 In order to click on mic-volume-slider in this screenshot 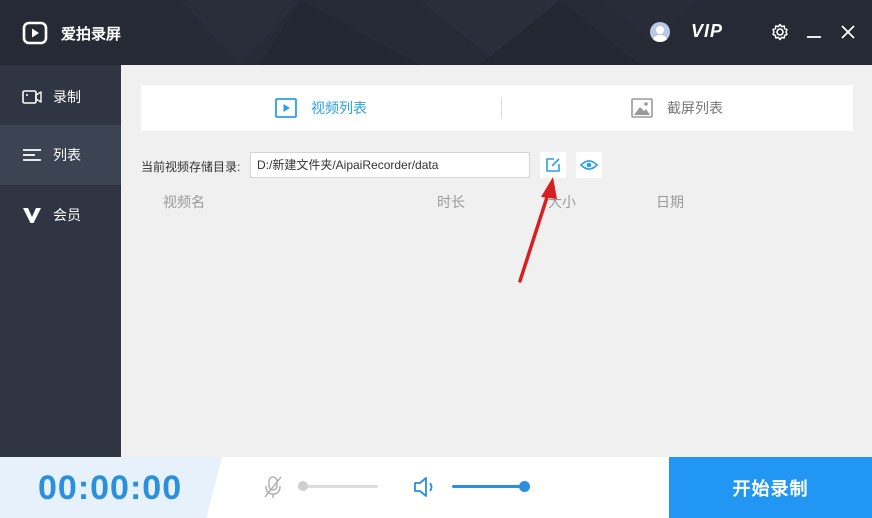, I will do `click(340, 486)`.